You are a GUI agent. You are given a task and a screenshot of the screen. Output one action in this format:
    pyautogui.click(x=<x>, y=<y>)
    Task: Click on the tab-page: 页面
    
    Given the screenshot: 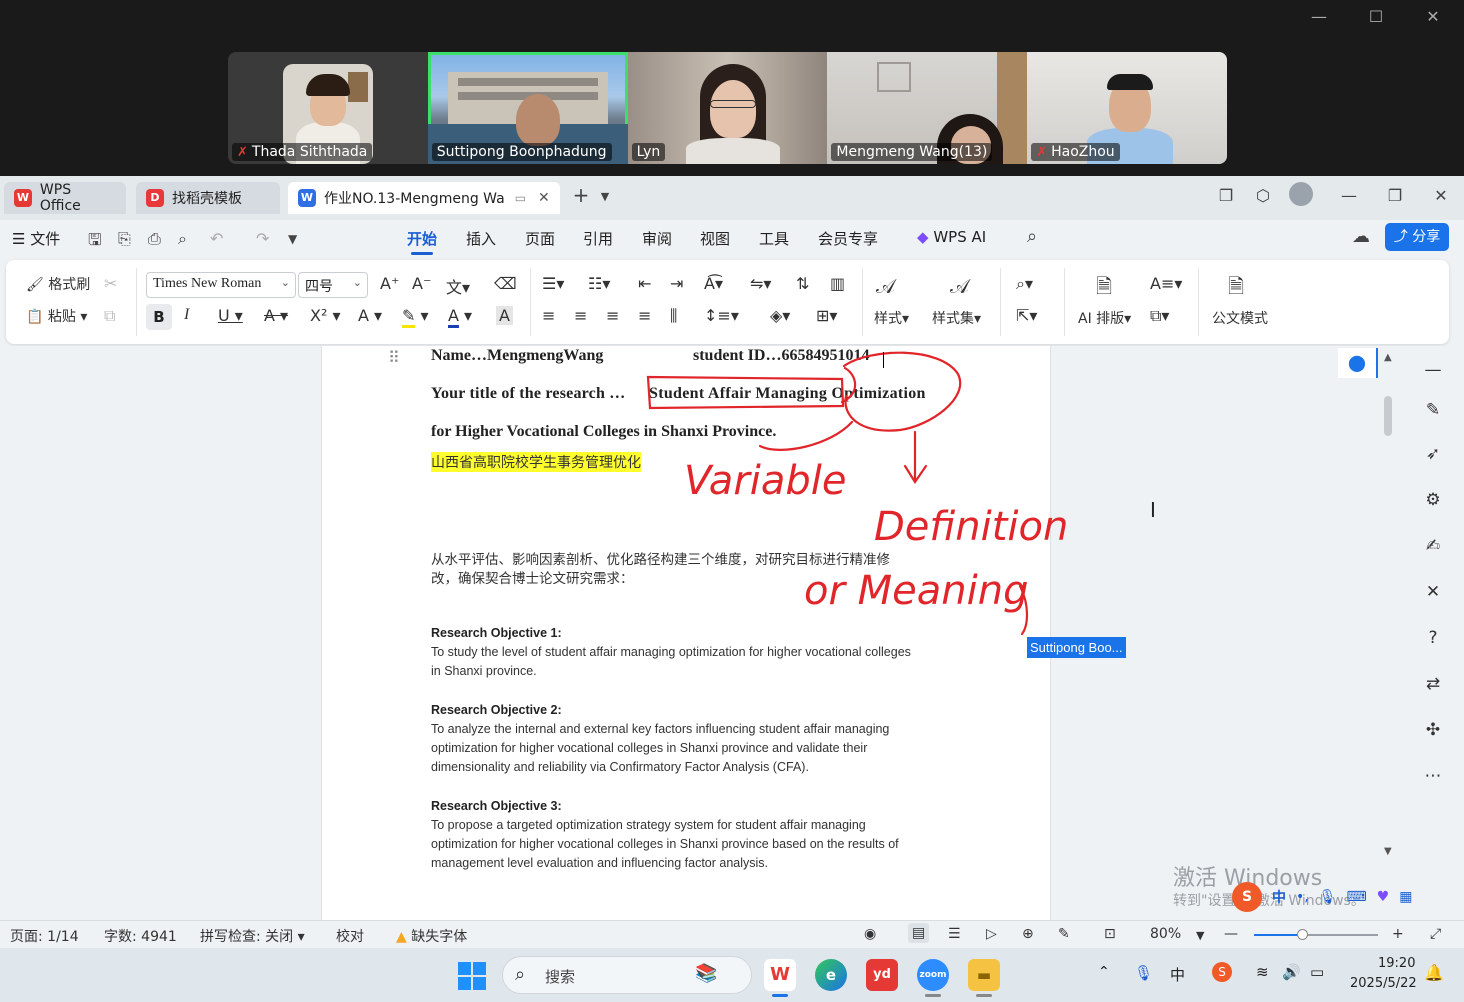 What is the action you would take?
    pyautogui.click(x=540, y=238)
    